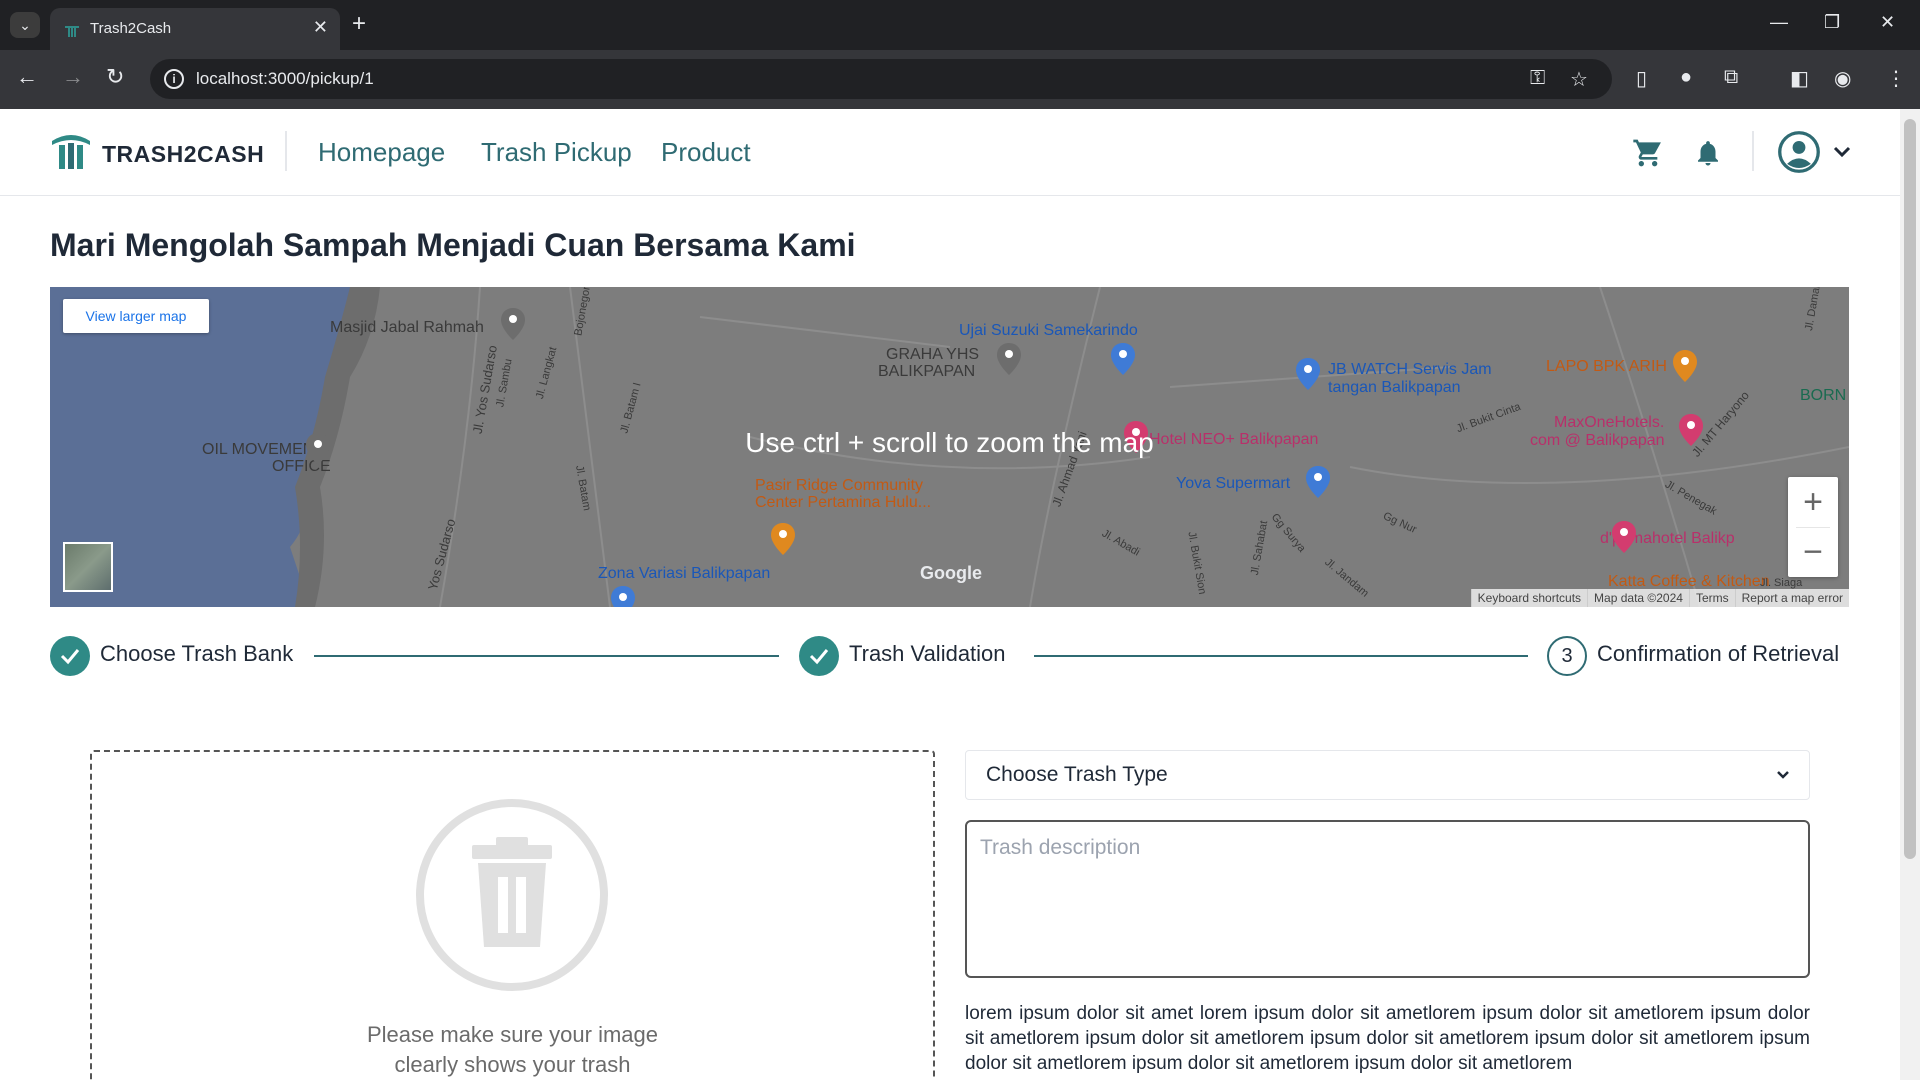 This screenshot has height=1080, width=1920. What do you see at coordinates (1813, 502) in the screenshot?
I see `zoom-in-button: +` at bounding box center [1813, 502].